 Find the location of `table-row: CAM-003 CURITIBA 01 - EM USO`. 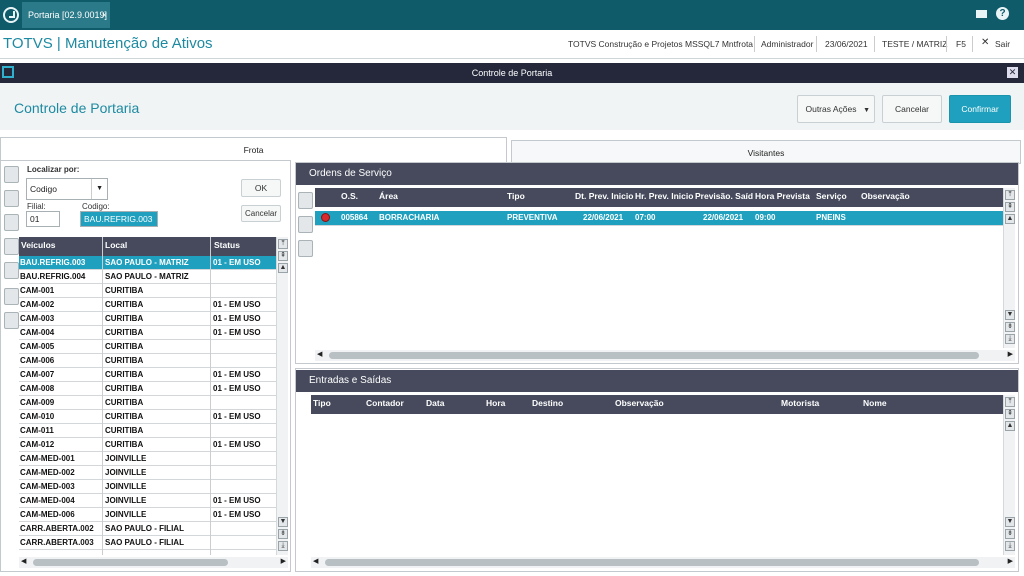

table-row: CAM-003 CURITIBA 01 - EM USO is located at coordinates (147, 319).